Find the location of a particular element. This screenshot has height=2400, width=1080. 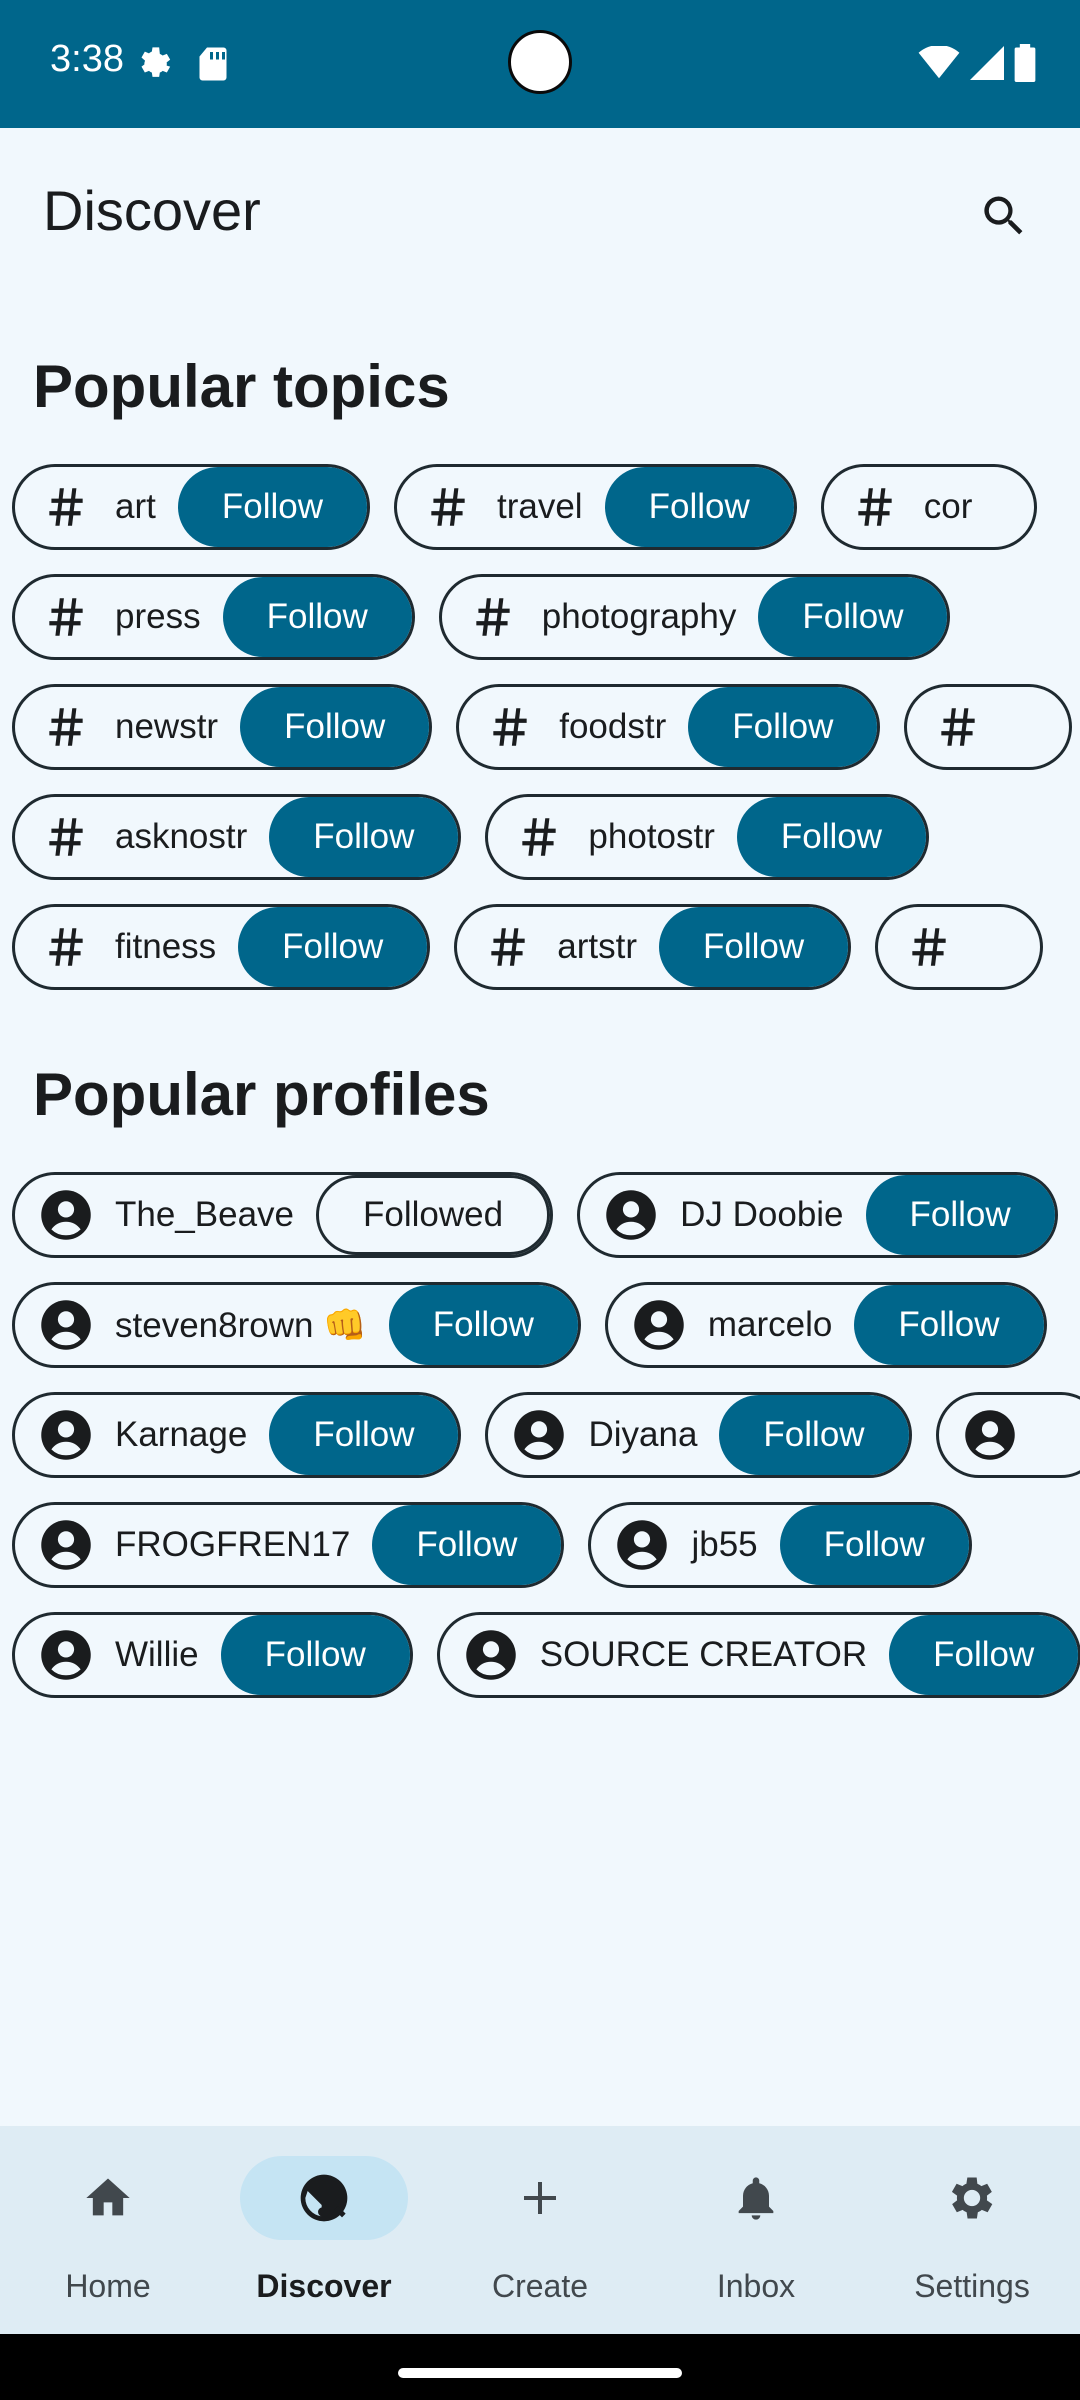

nav-item-home: Home is located at coordinates (108, 2230).